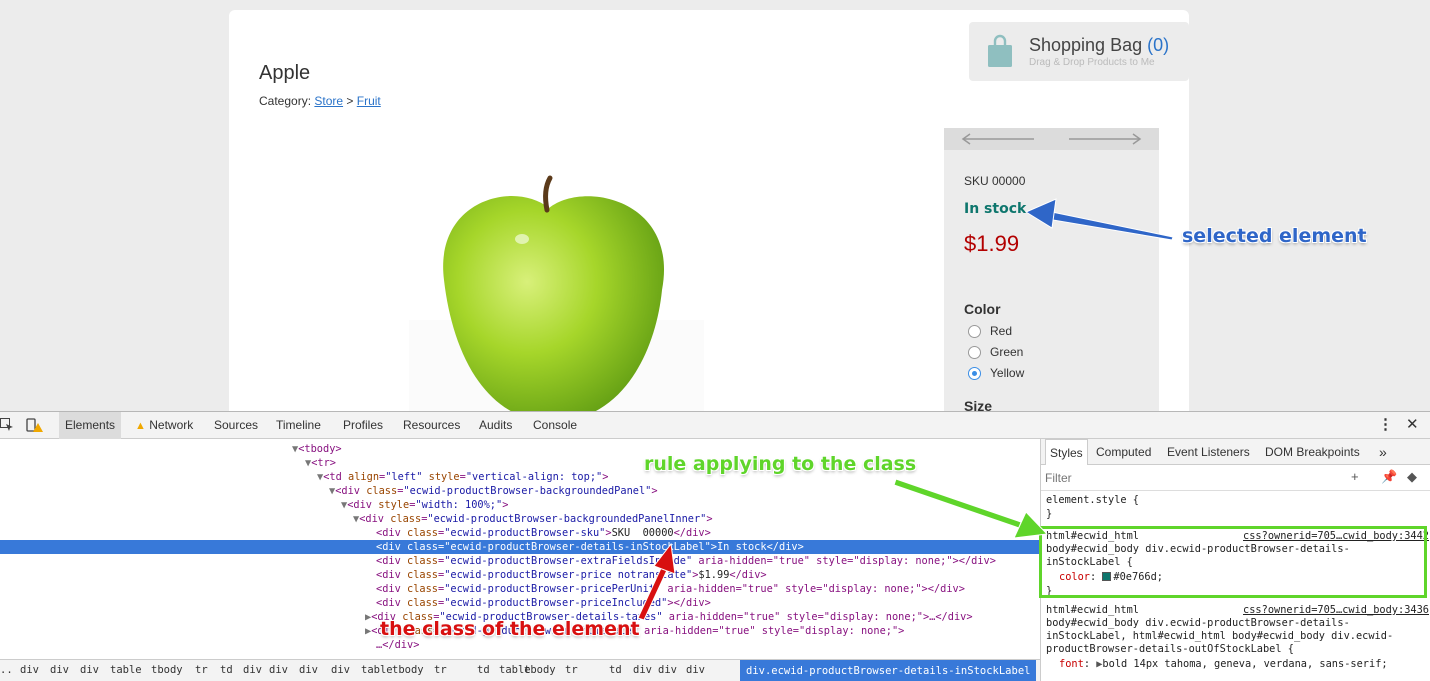 Image resolution: width=1430 pixels, height=681 pixels. Describe the element at coordinates (1312, 452) in the screenshot. I see `tab-dom-breakpoints: DOM Breakpoints` at that location.